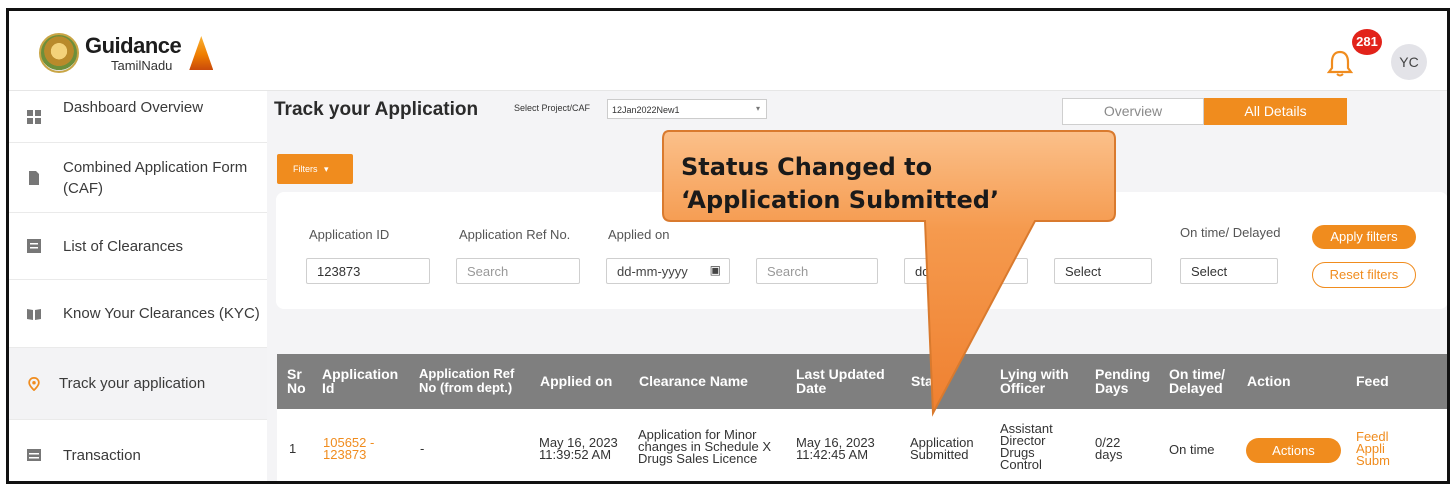 The width and height of the screenshot is (1456, 490). Describe the element at coordinates (1026, 446) in the screenshot. I see `cell-lying-with: Assistant Director Drugs Control` at that location.